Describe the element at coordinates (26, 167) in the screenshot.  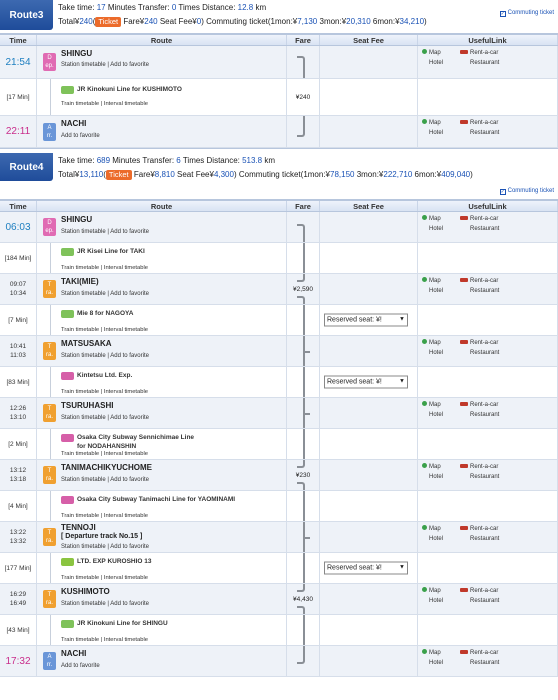
I see `route4-tag: Route4` at that location.